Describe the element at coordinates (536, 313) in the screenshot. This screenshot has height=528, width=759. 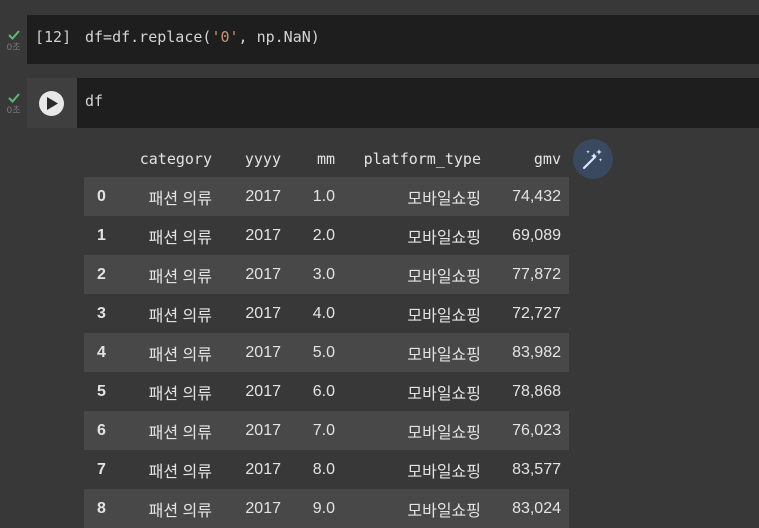
I see `cell-gmv: 72,727` at that location.